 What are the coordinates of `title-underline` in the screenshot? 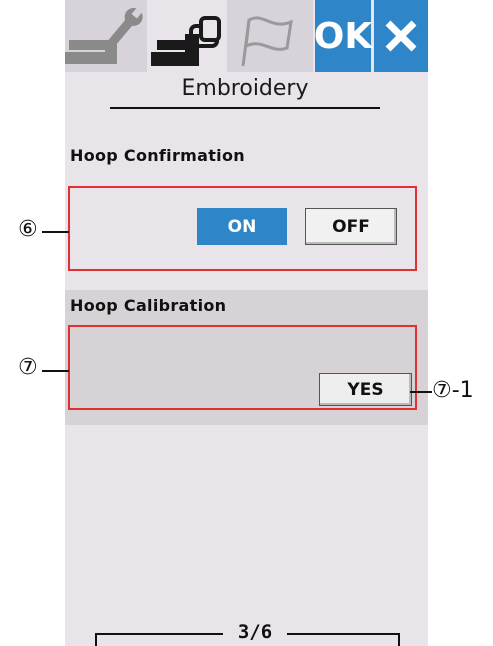 It's located at (245, 108).